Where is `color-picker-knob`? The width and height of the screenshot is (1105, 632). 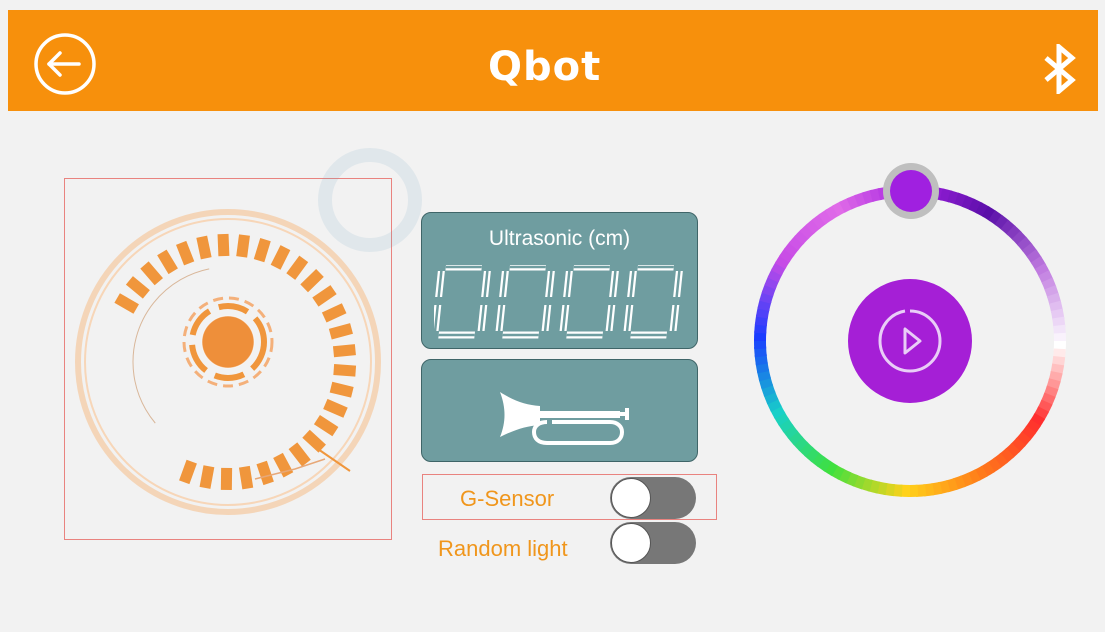 color-picker-knob is located at coordinates (911, 191).